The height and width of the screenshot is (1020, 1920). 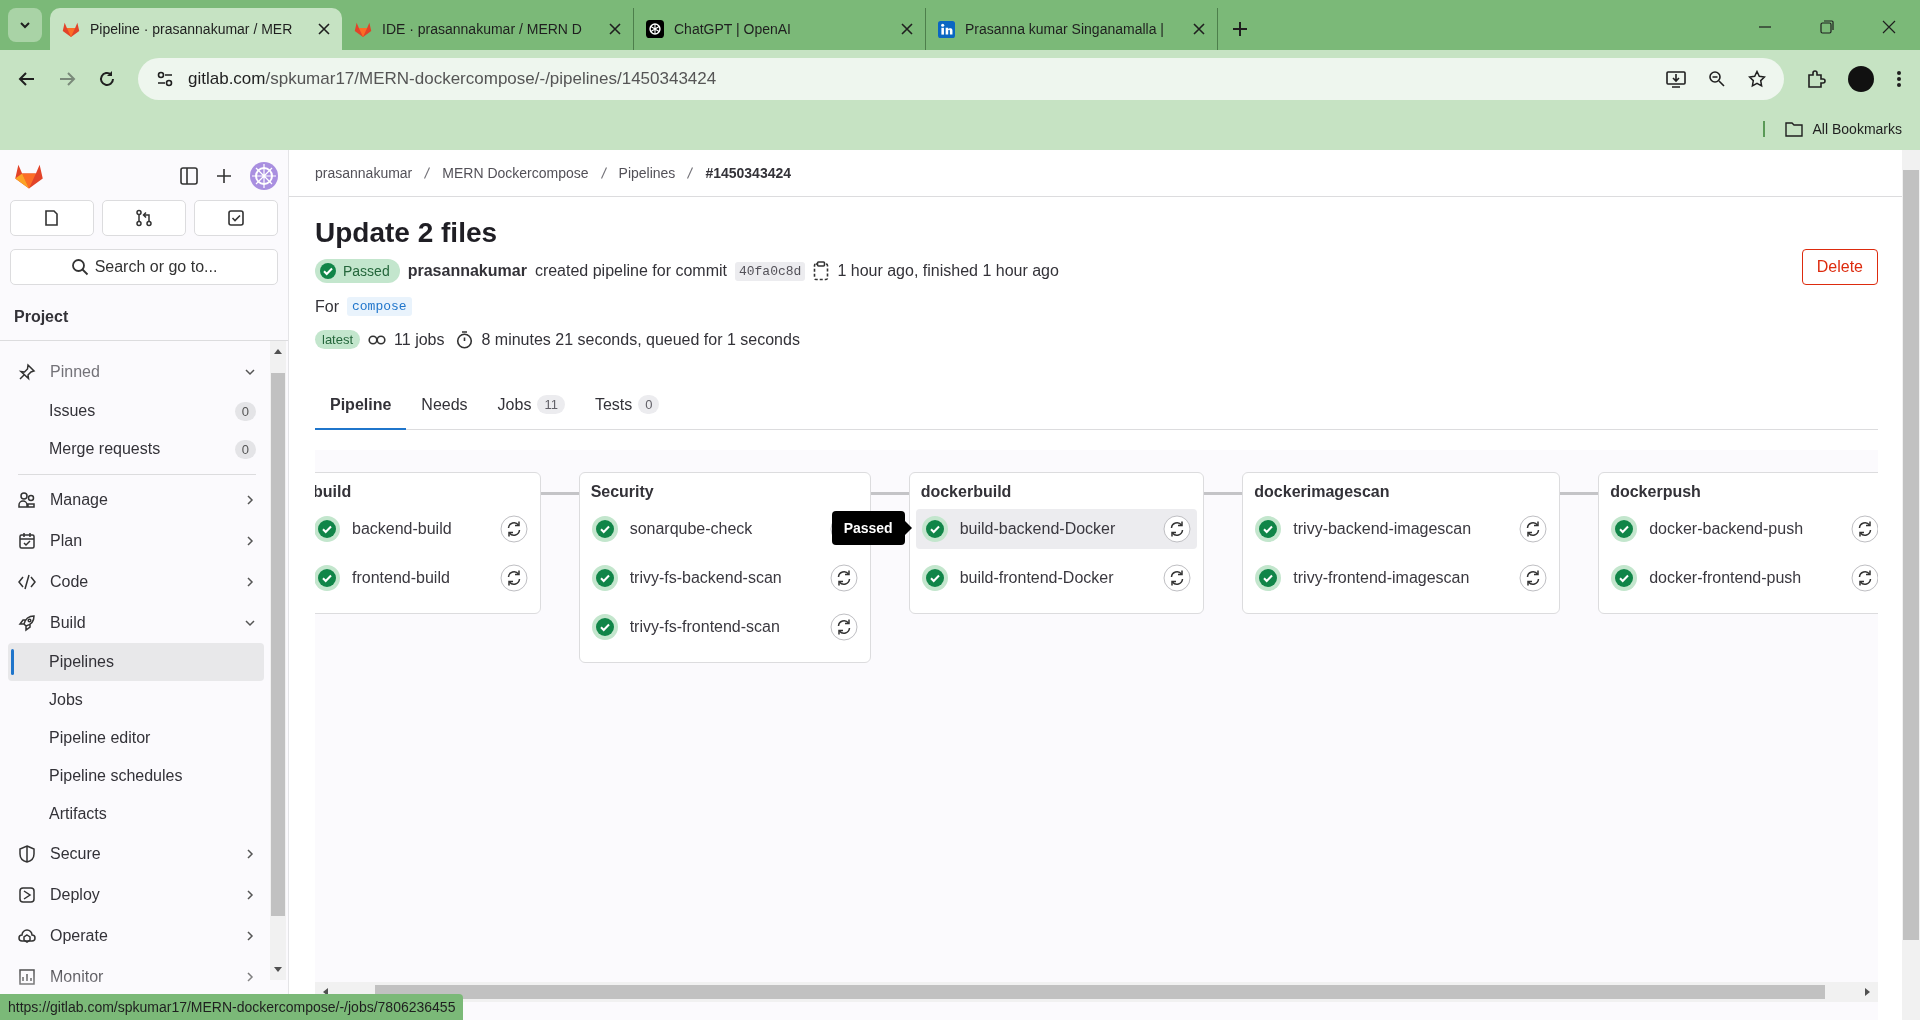 What do you see at coordinates (770, 271) in the screenshot?
I see `commit-link: 40fa0c8d` at bounding box center [770, 271].